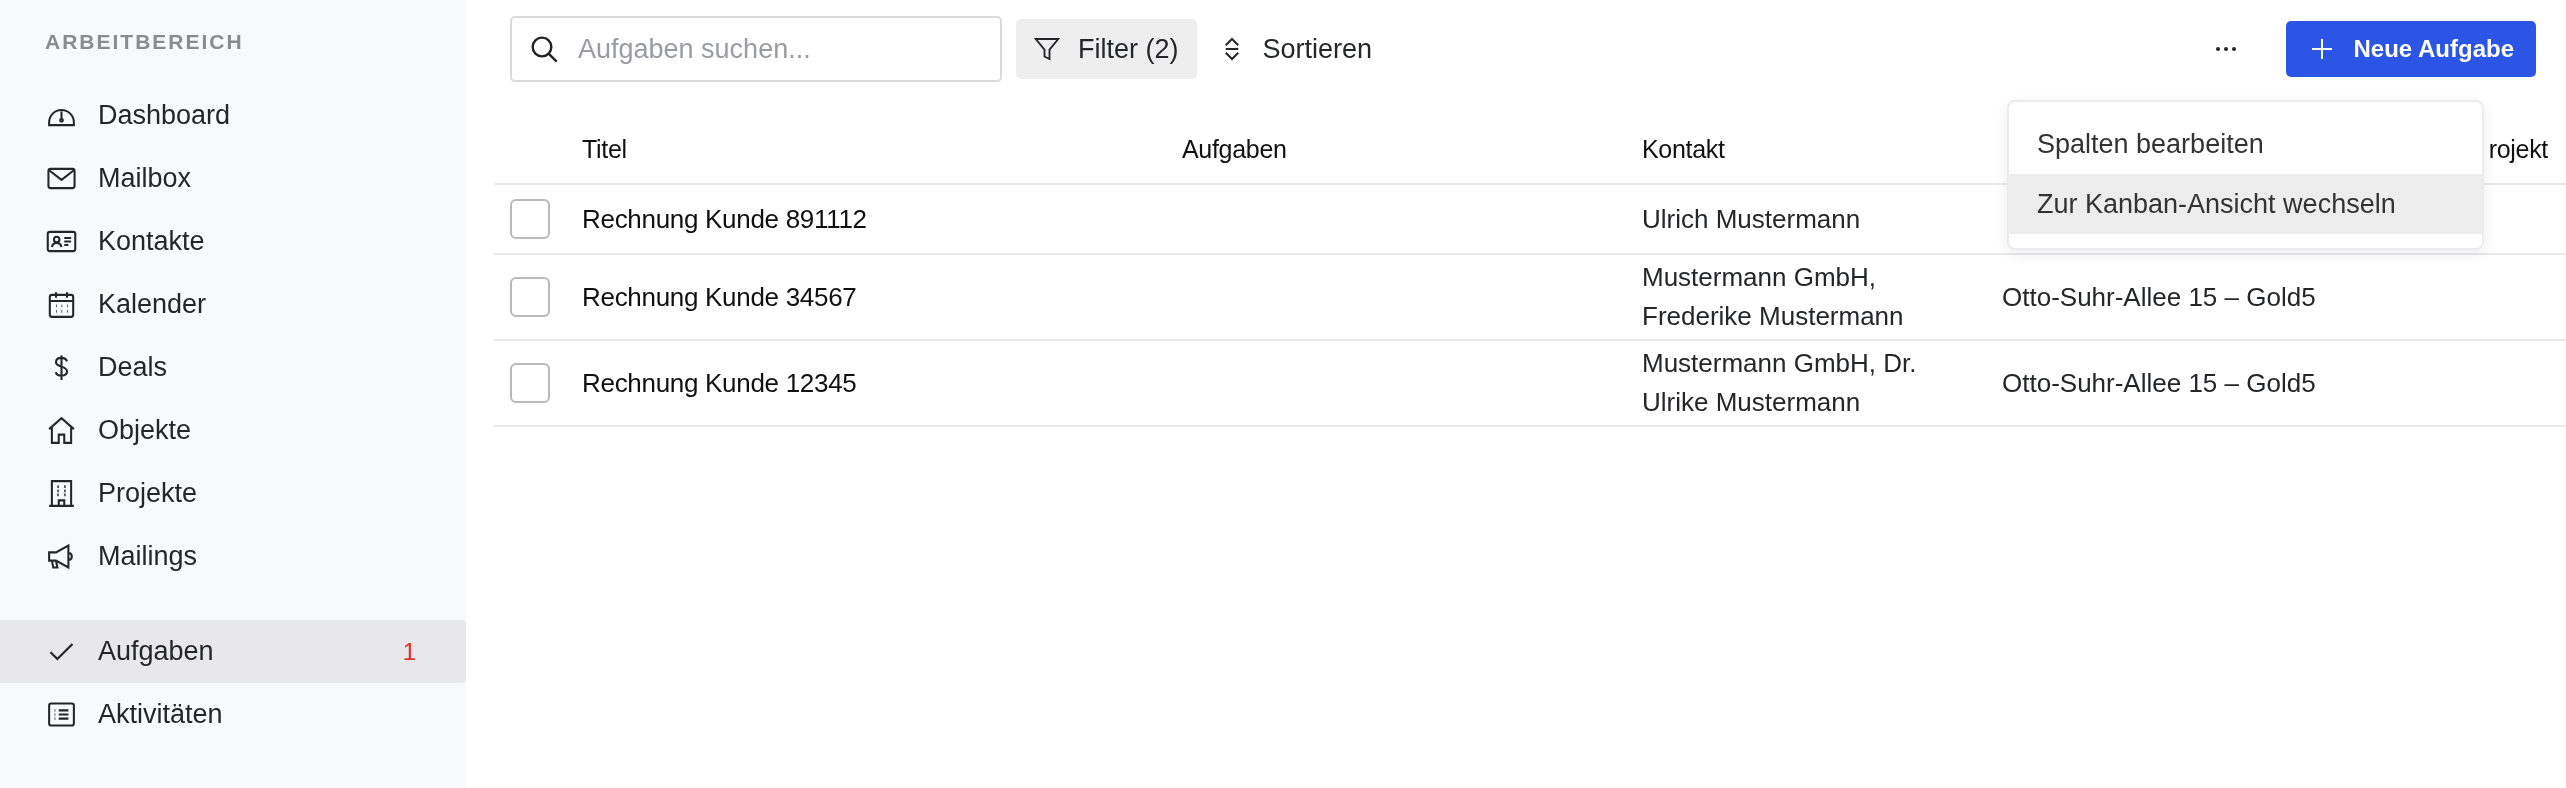 Image resolution: width=2566 pixels, height=788 pixels. Describe the element at coordinates (233, 115) in the screenshot. I see `sidebar-item: Dashboard` at that location.